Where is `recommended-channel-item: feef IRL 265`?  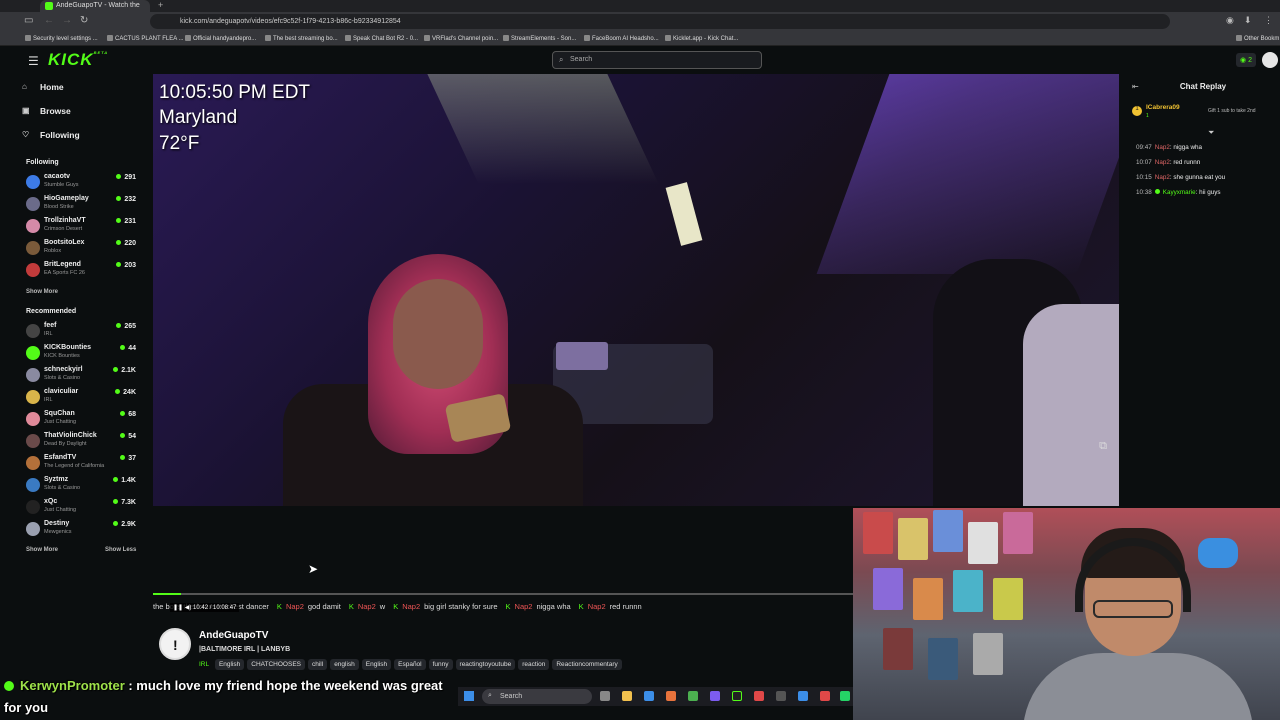
recommended-channel-item: feef IRL 265 is located at coordinates (82, 332).